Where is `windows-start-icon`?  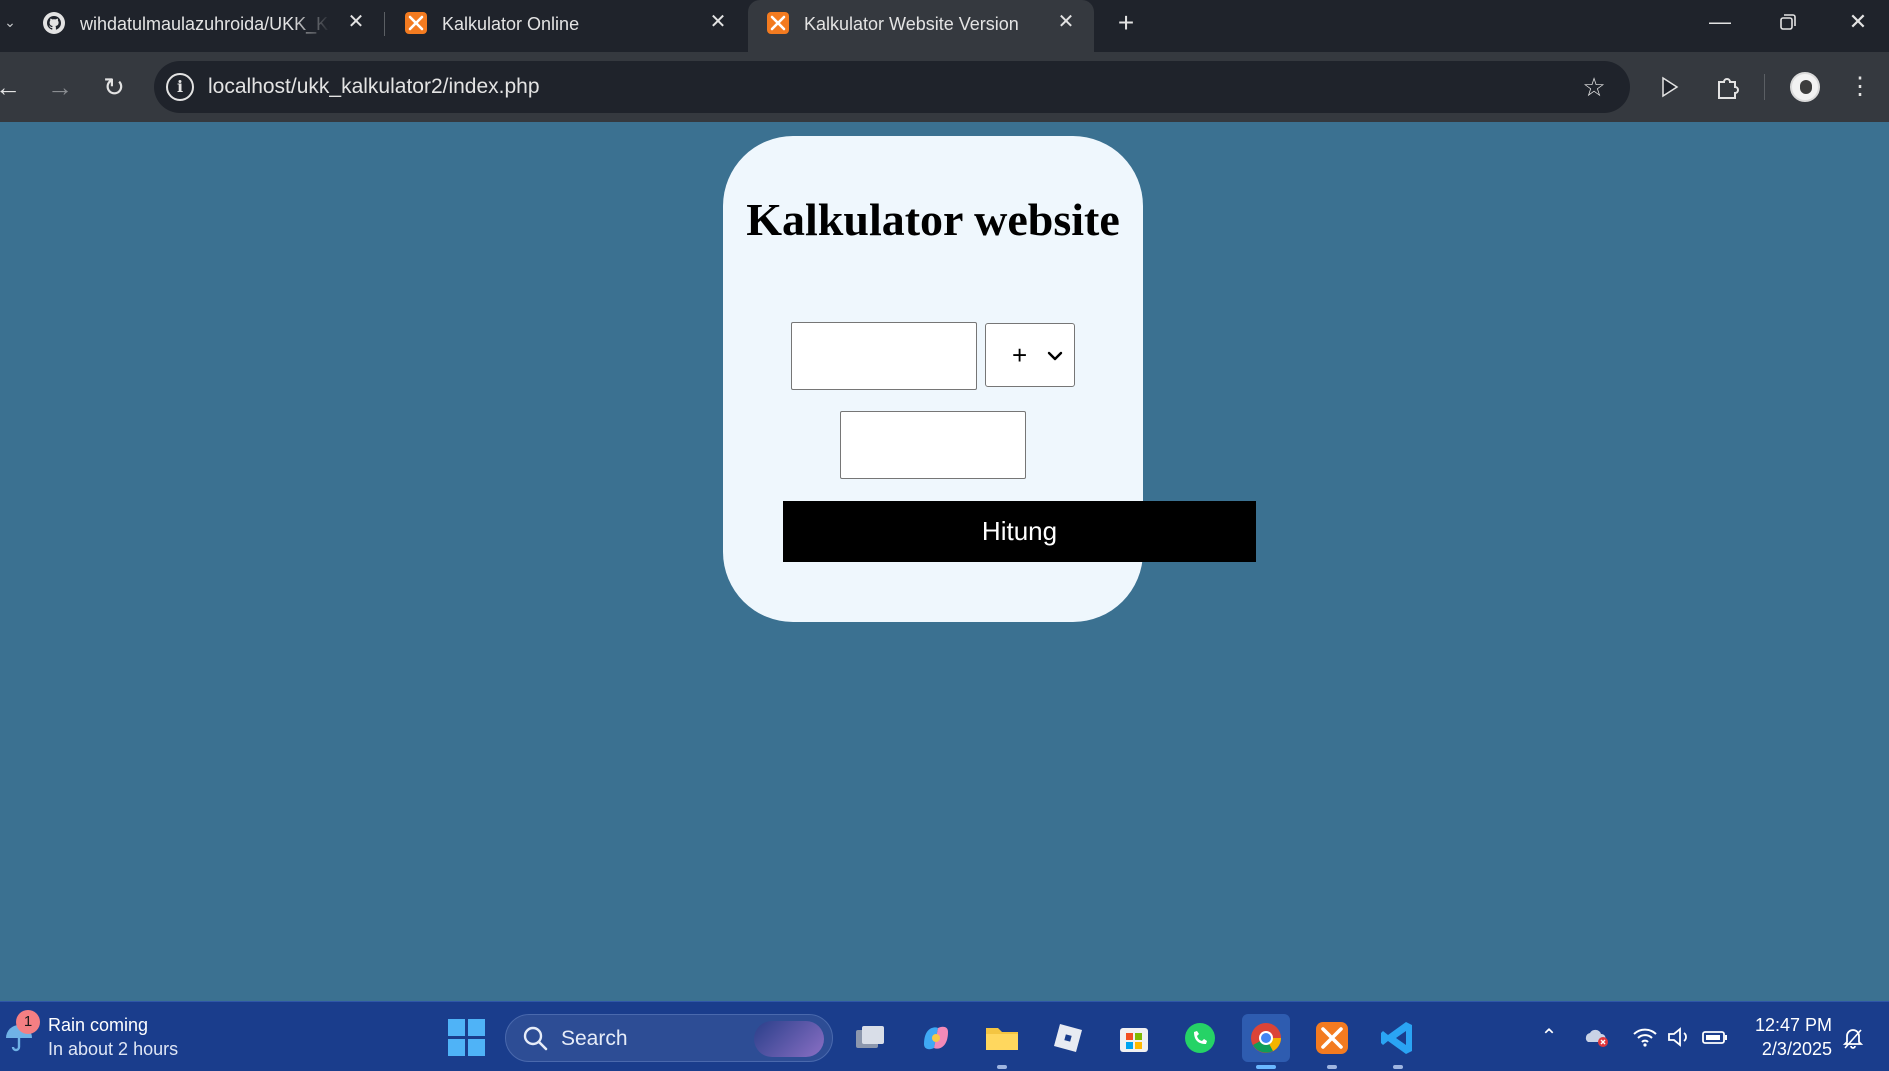
windows-start-icon is located at coordinates (467, 1038).